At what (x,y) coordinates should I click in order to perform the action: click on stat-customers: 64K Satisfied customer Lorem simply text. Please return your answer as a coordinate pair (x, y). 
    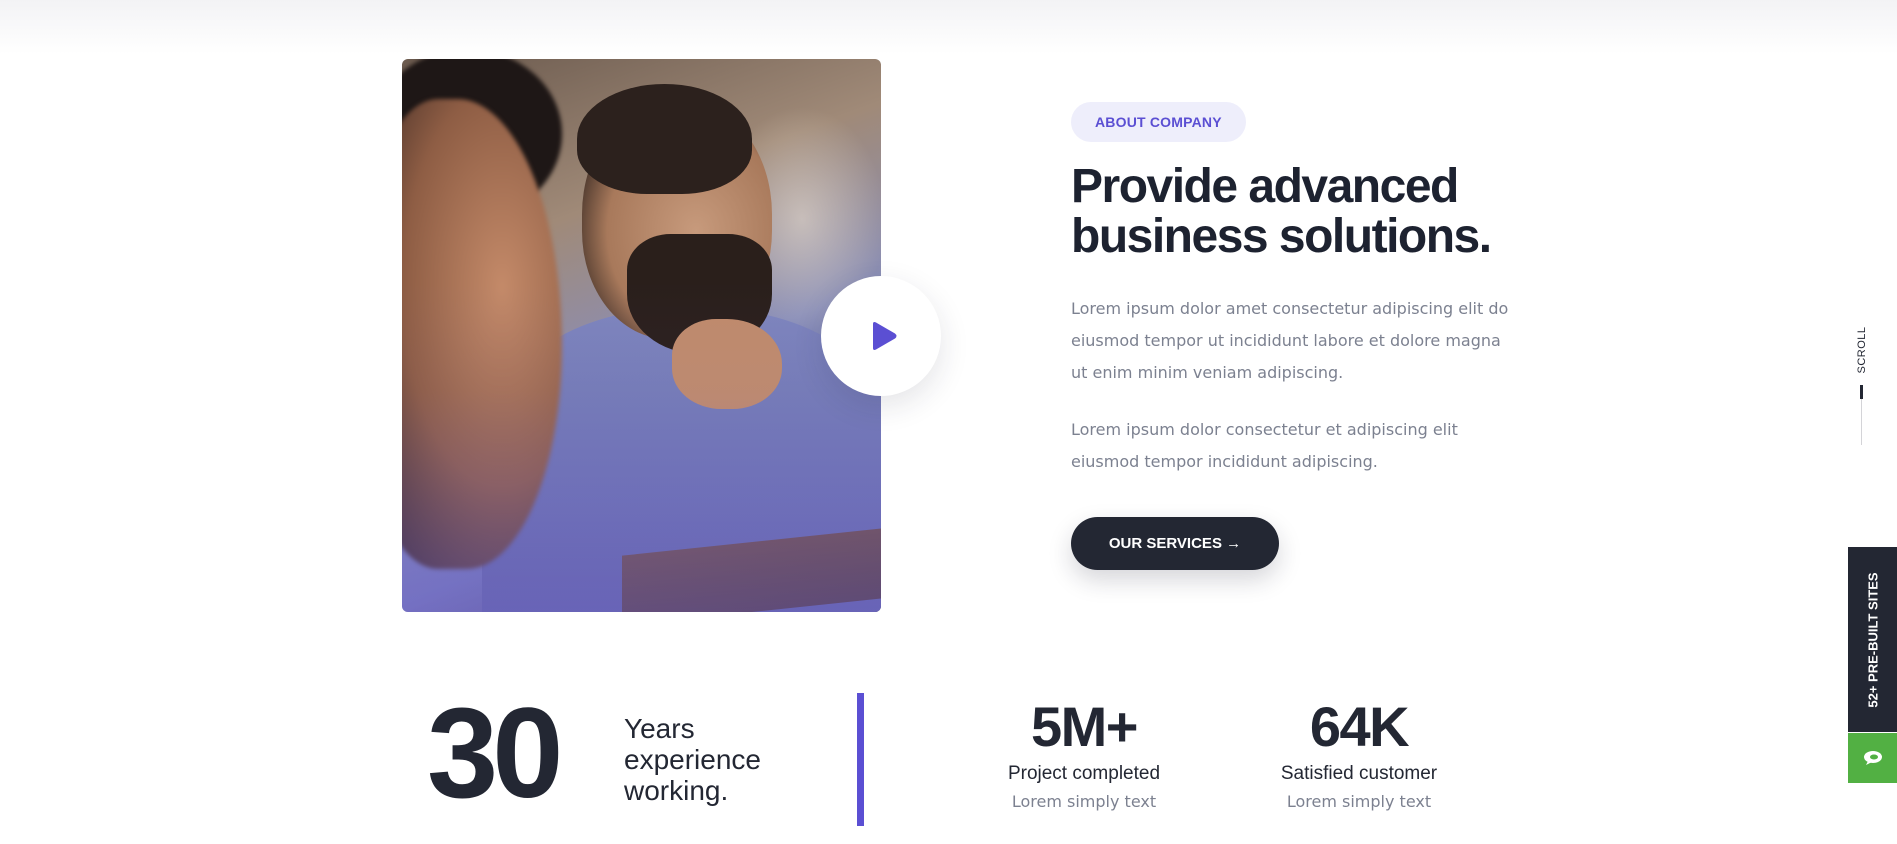
    Looking at the image, I should click on (1359, 754).